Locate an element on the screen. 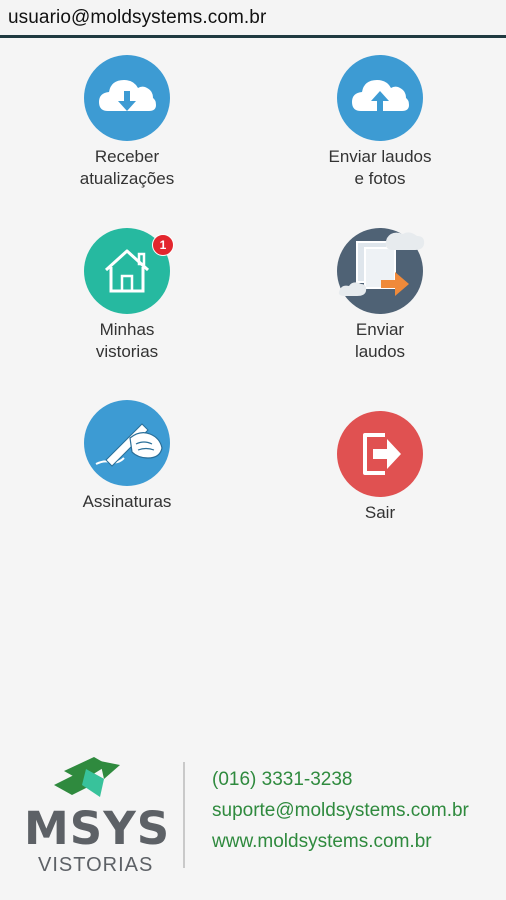  notification-badge: 1 is located at coordinates (163, 245).